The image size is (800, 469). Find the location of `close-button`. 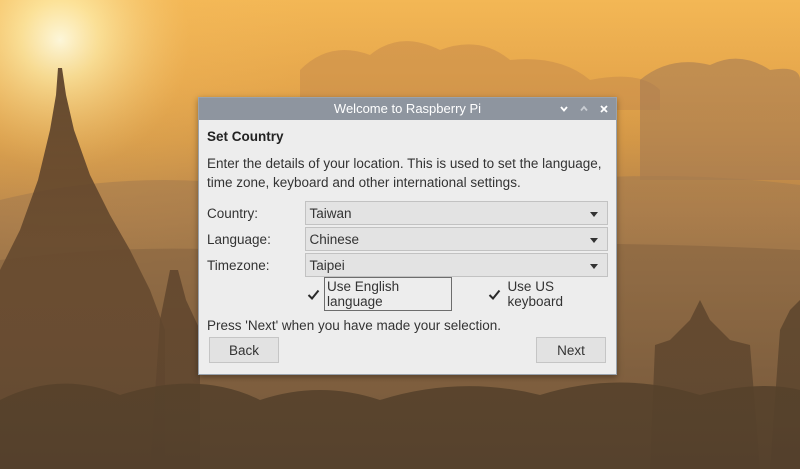

close-button is located at coordinates (604, 109).